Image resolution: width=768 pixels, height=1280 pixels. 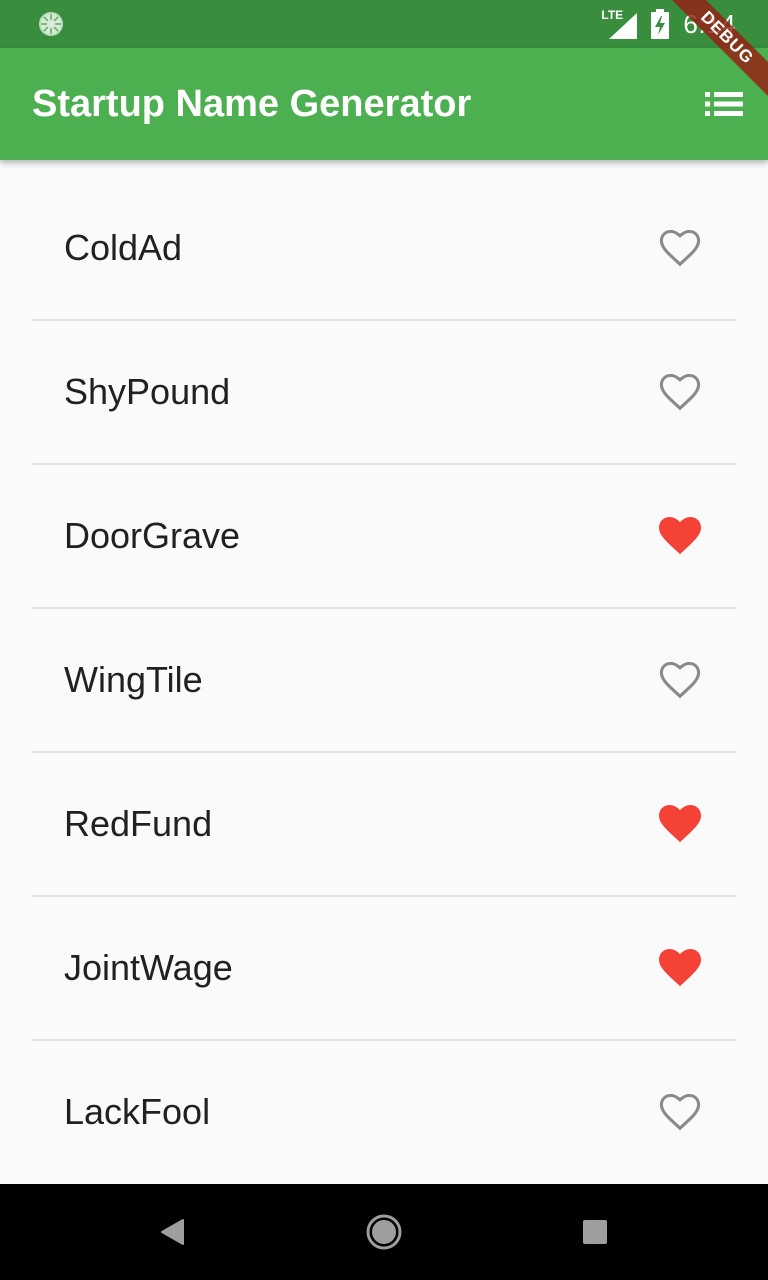 I want to click on recents-icon, so click(x=595, y=1232).